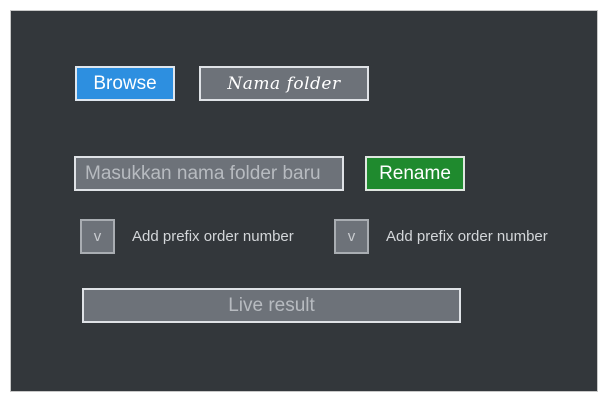 Image resolution: width=608 pixels, height=402 pixels. Describe the element at coordinates (284, 83) in the screenshot. I see `folder-name-display: Nama folder` at that location.